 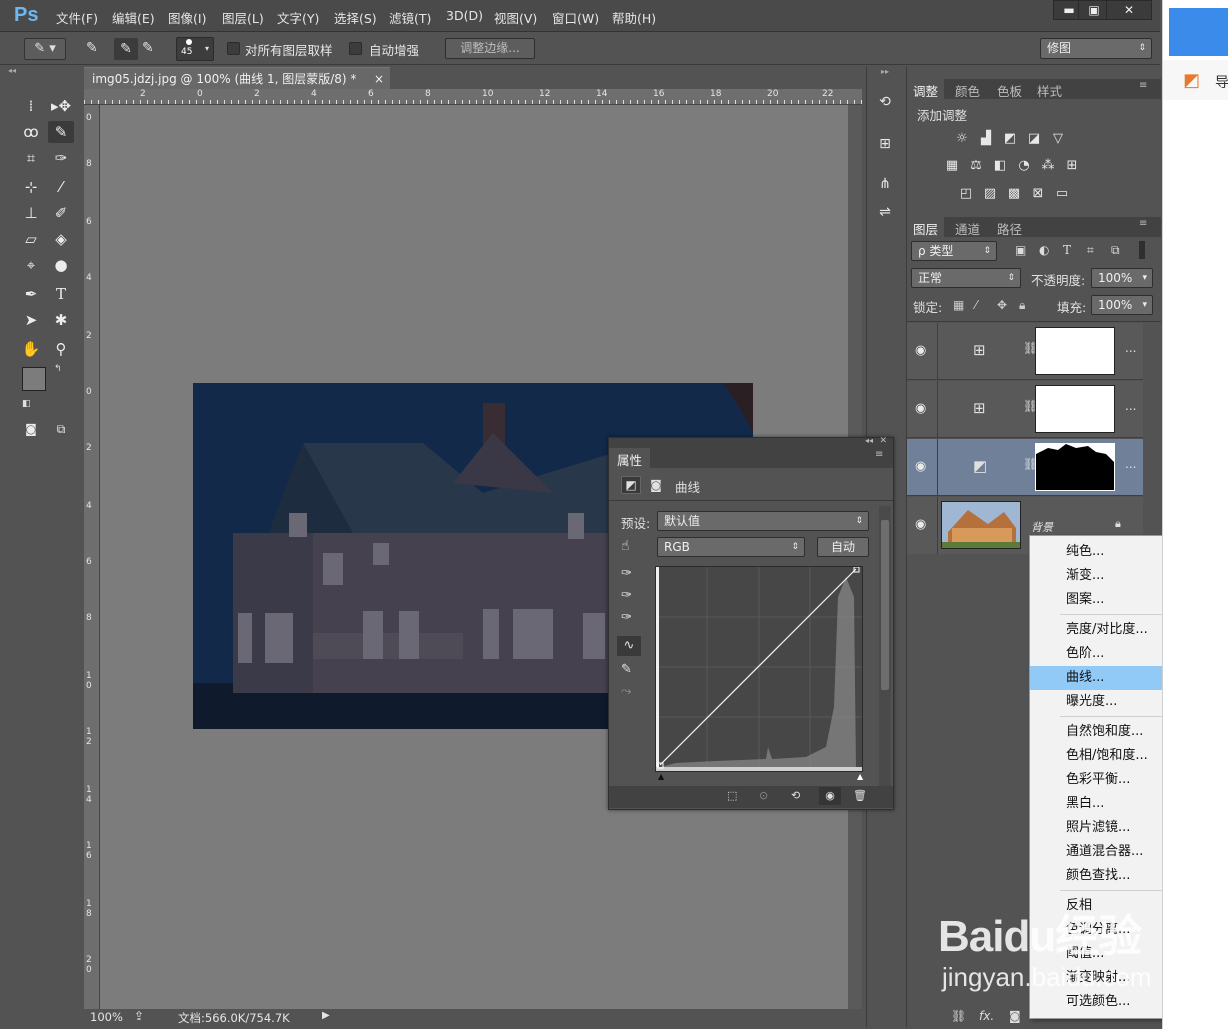 I want to click on history-brush-icon: ✐, so click(x=61, y=213).